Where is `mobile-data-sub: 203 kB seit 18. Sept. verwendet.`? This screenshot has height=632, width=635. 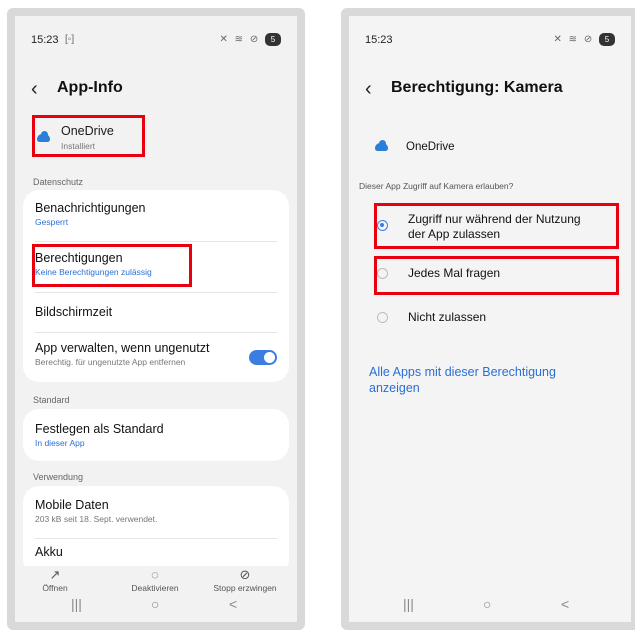 mobile-data-sub: 203 kB seit 18. Sept. verwendet. is located at coordinates (96, 519).